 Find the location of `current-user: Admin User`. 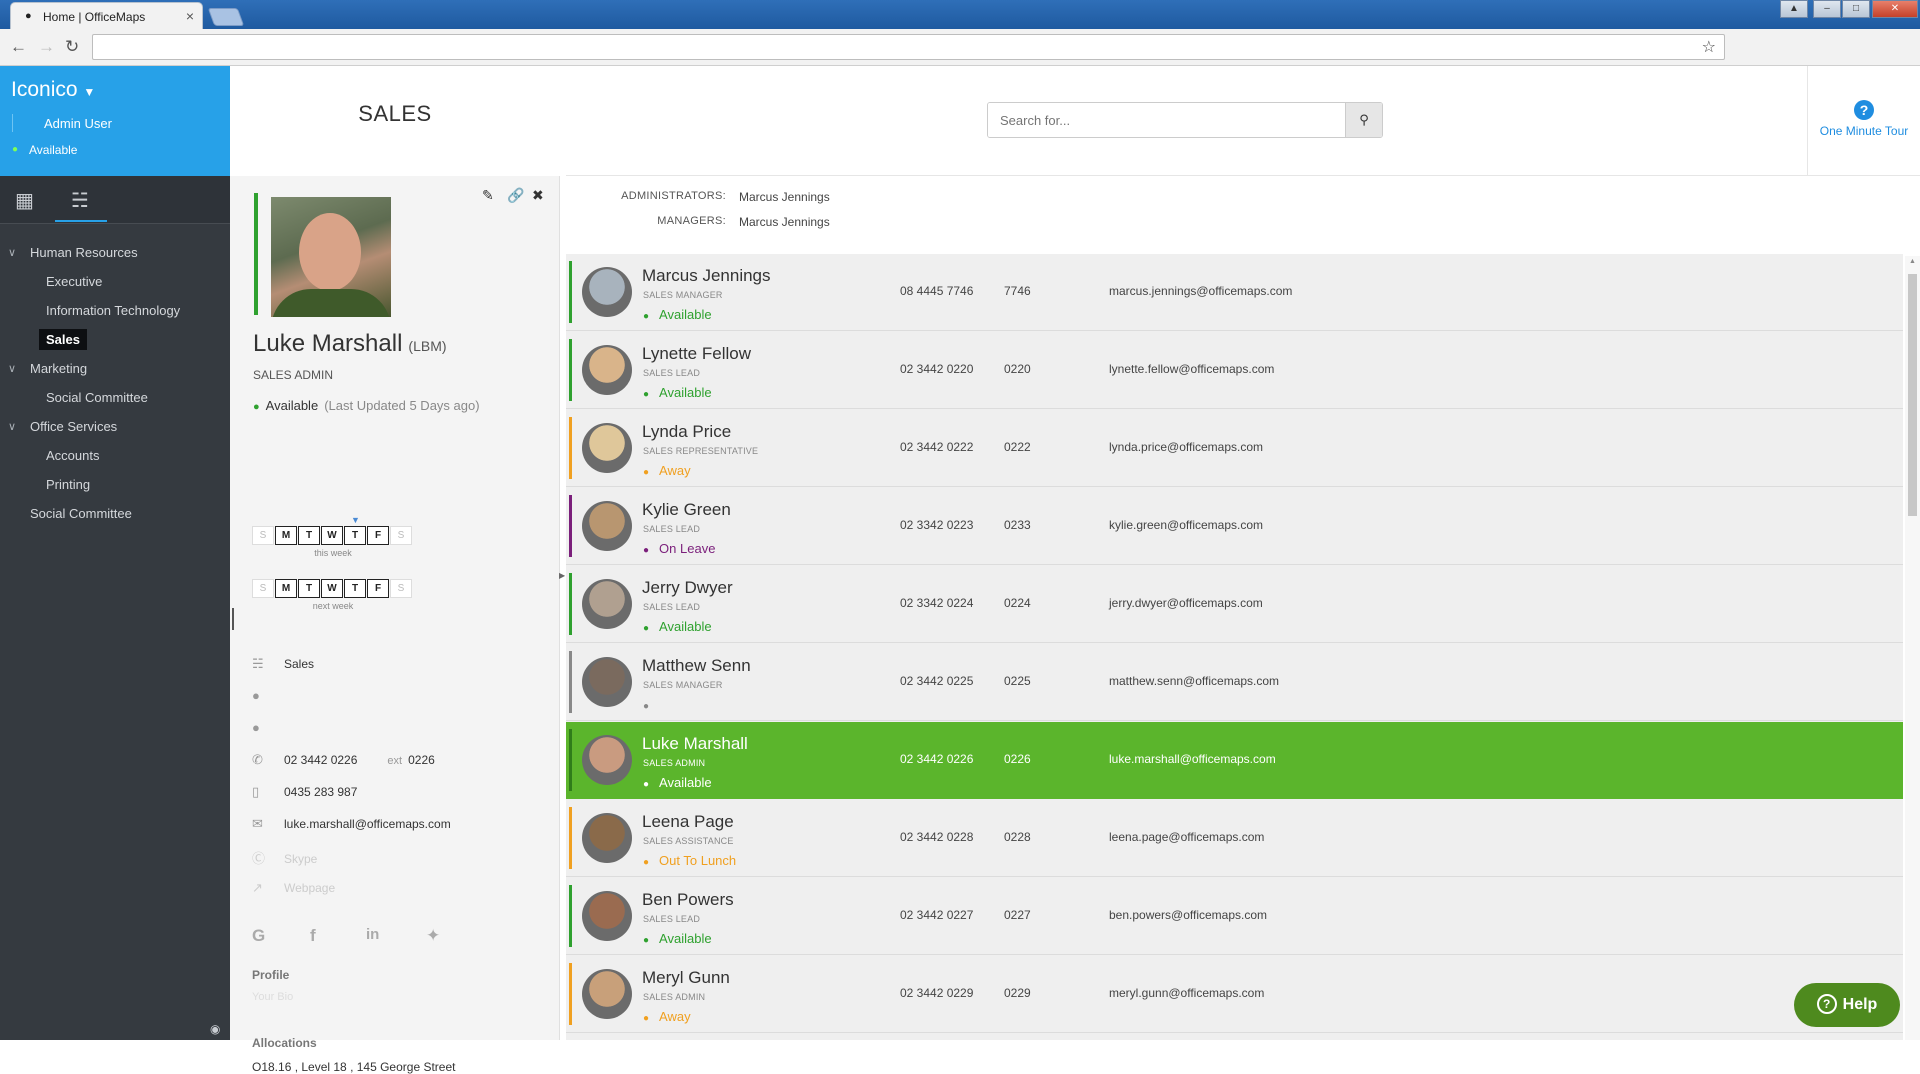

current-user: Admin User is located at coordinates (78, 123).